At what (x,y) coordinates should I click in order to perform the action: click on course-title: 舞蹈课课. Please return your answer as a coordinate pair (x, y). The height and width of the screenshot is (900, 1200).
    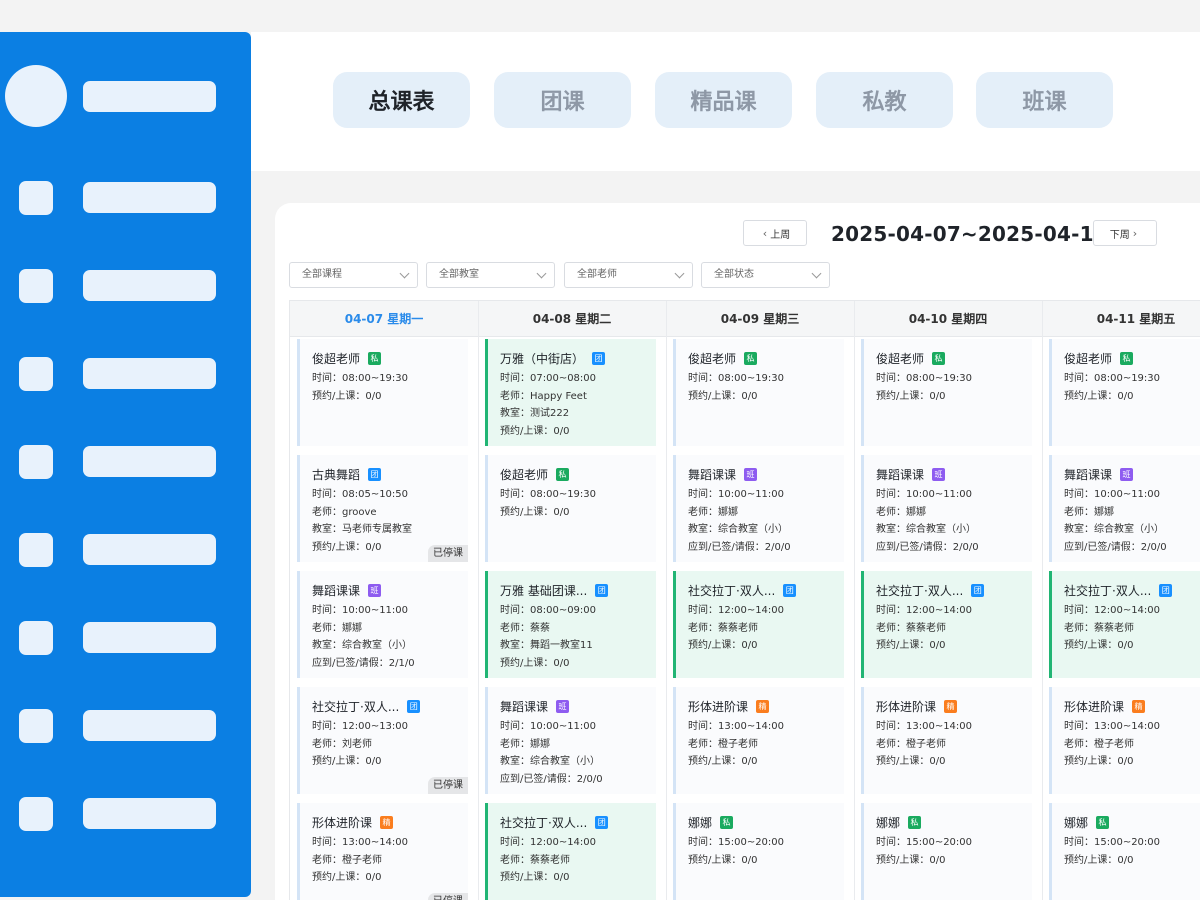
    Looking at the image, I should click on (712, 474).